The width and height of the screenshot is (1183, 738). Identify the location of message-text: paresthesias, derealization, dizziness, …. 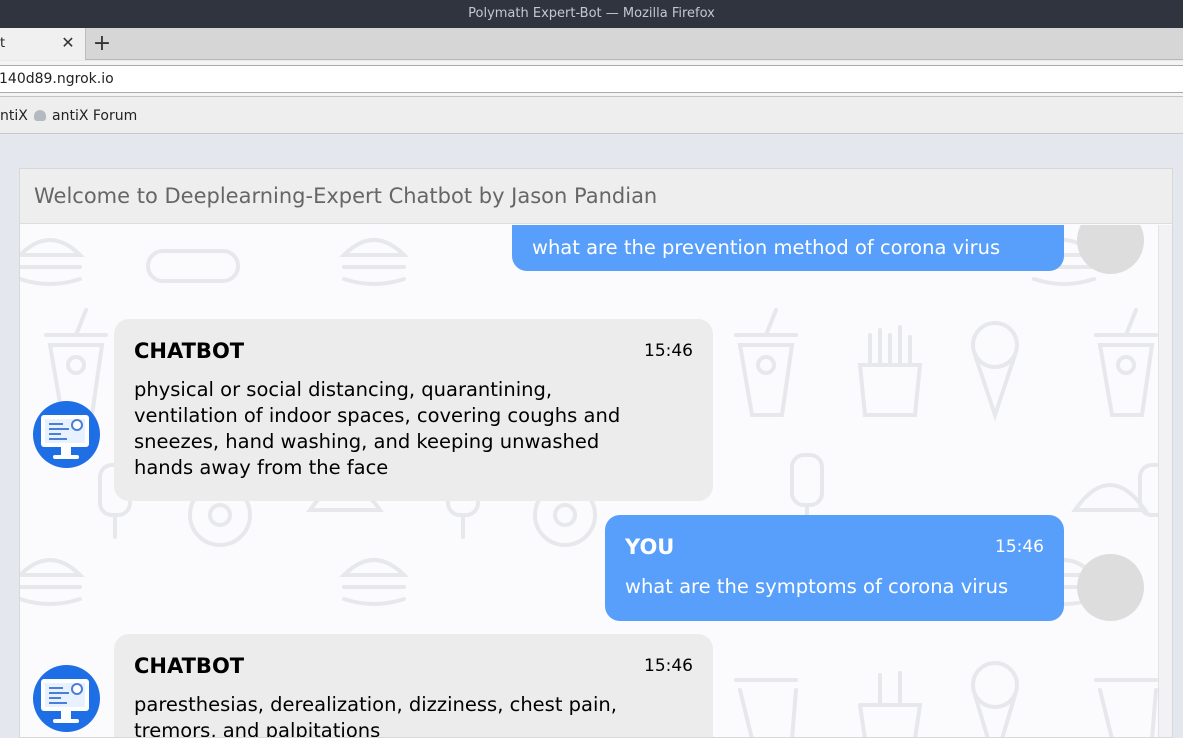
(375, 715).